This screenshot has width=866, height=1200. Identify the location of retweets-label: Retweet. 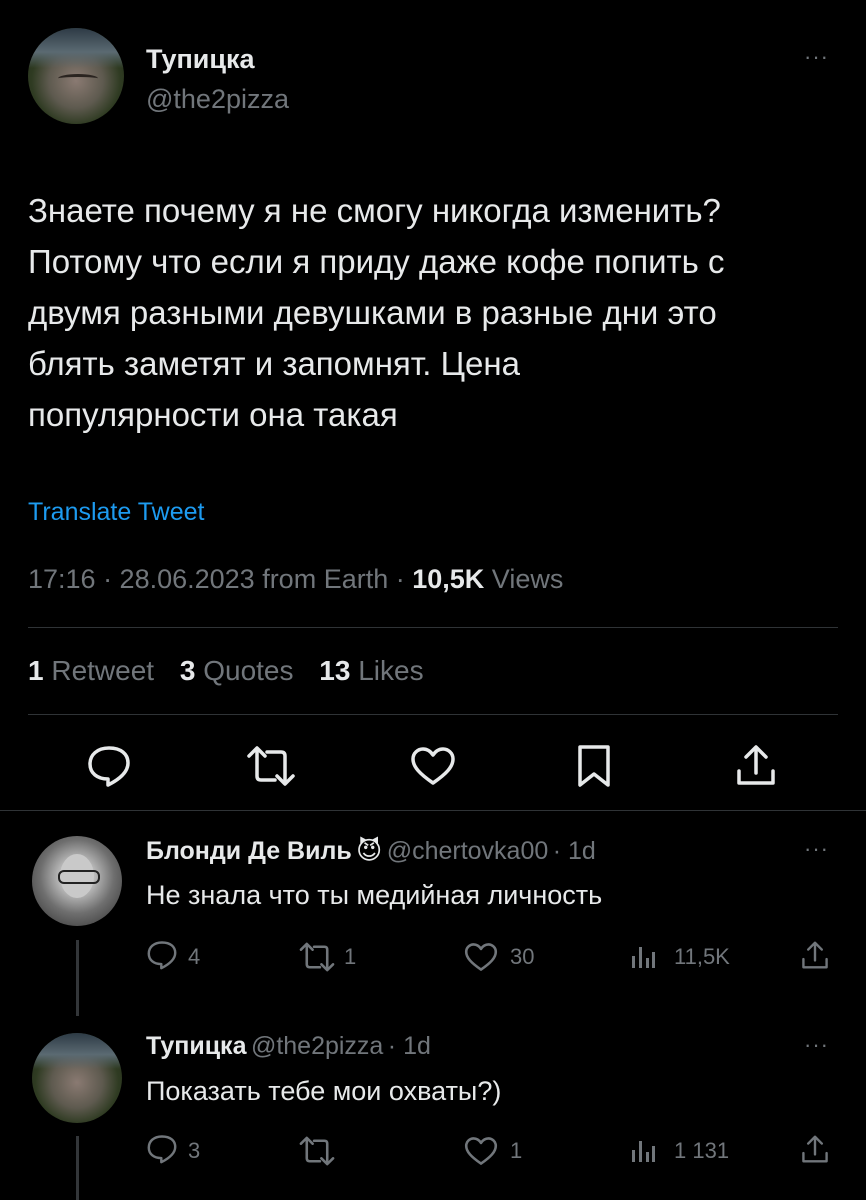
(102, 670).